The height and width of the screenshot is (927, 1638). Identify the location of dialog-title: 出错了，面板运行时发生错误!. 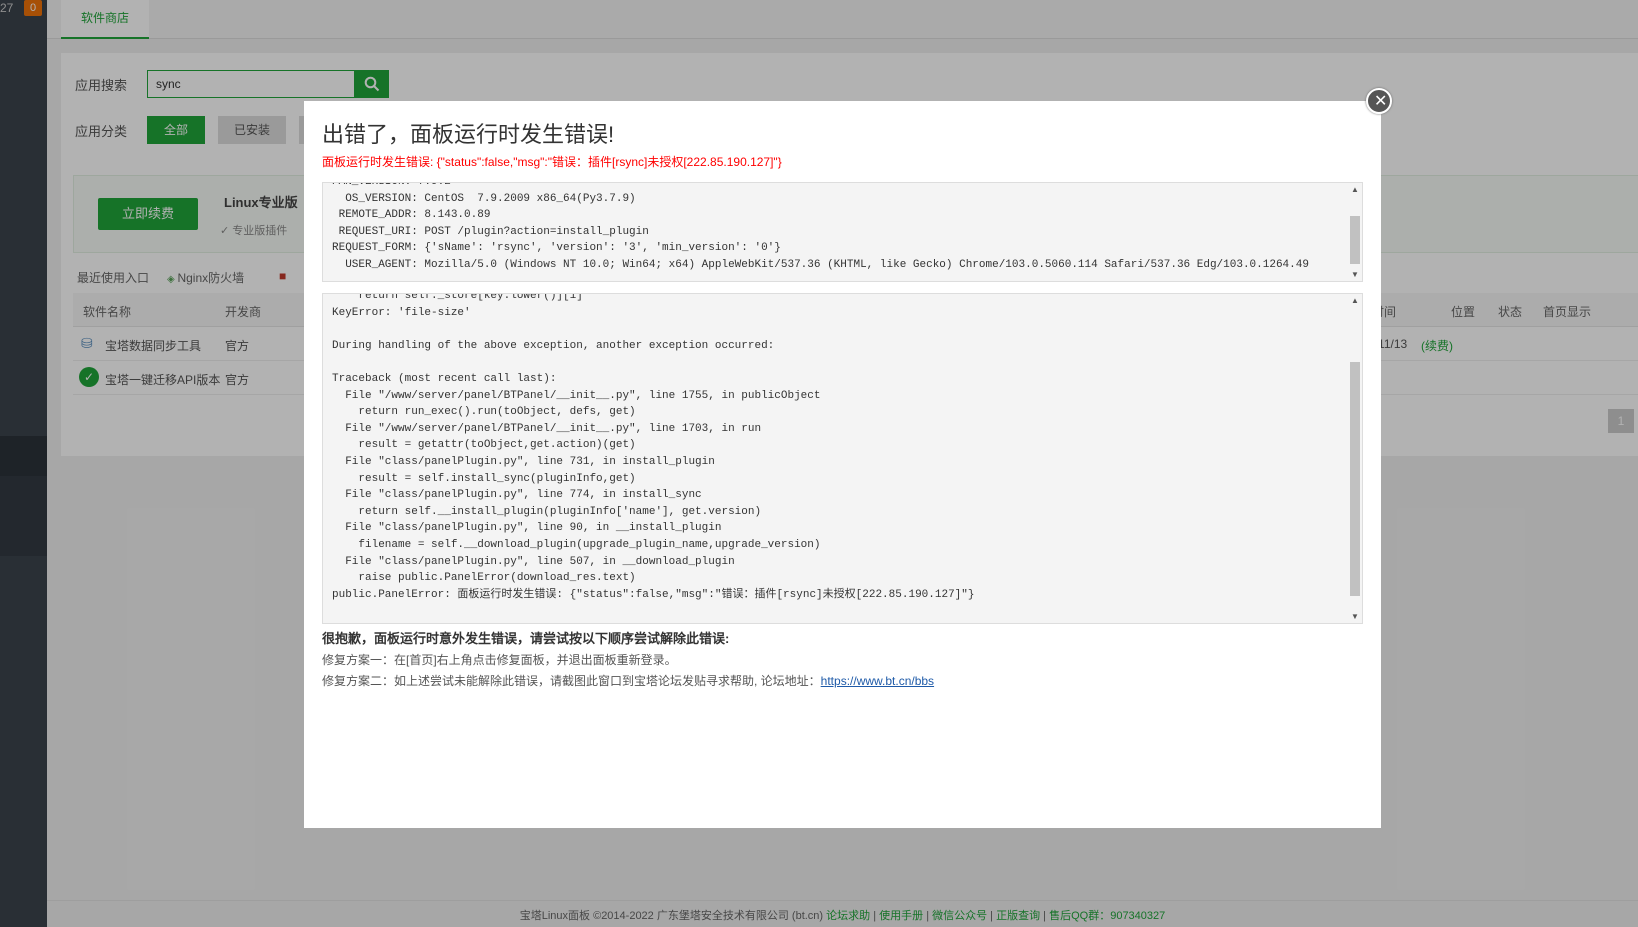
(468, 134).